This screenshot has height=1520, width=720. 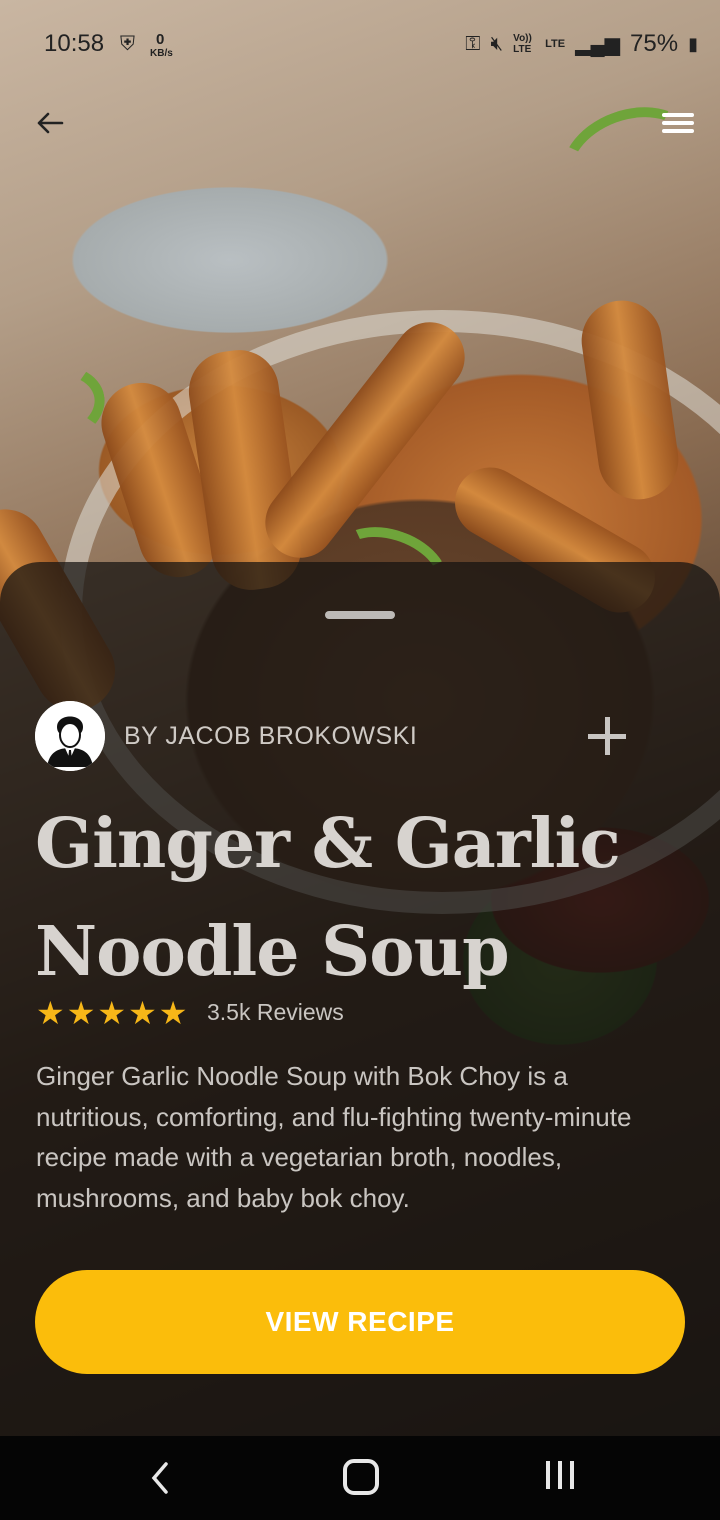 I want to click on battery-icon: ▮, so click(x=693, y=43).